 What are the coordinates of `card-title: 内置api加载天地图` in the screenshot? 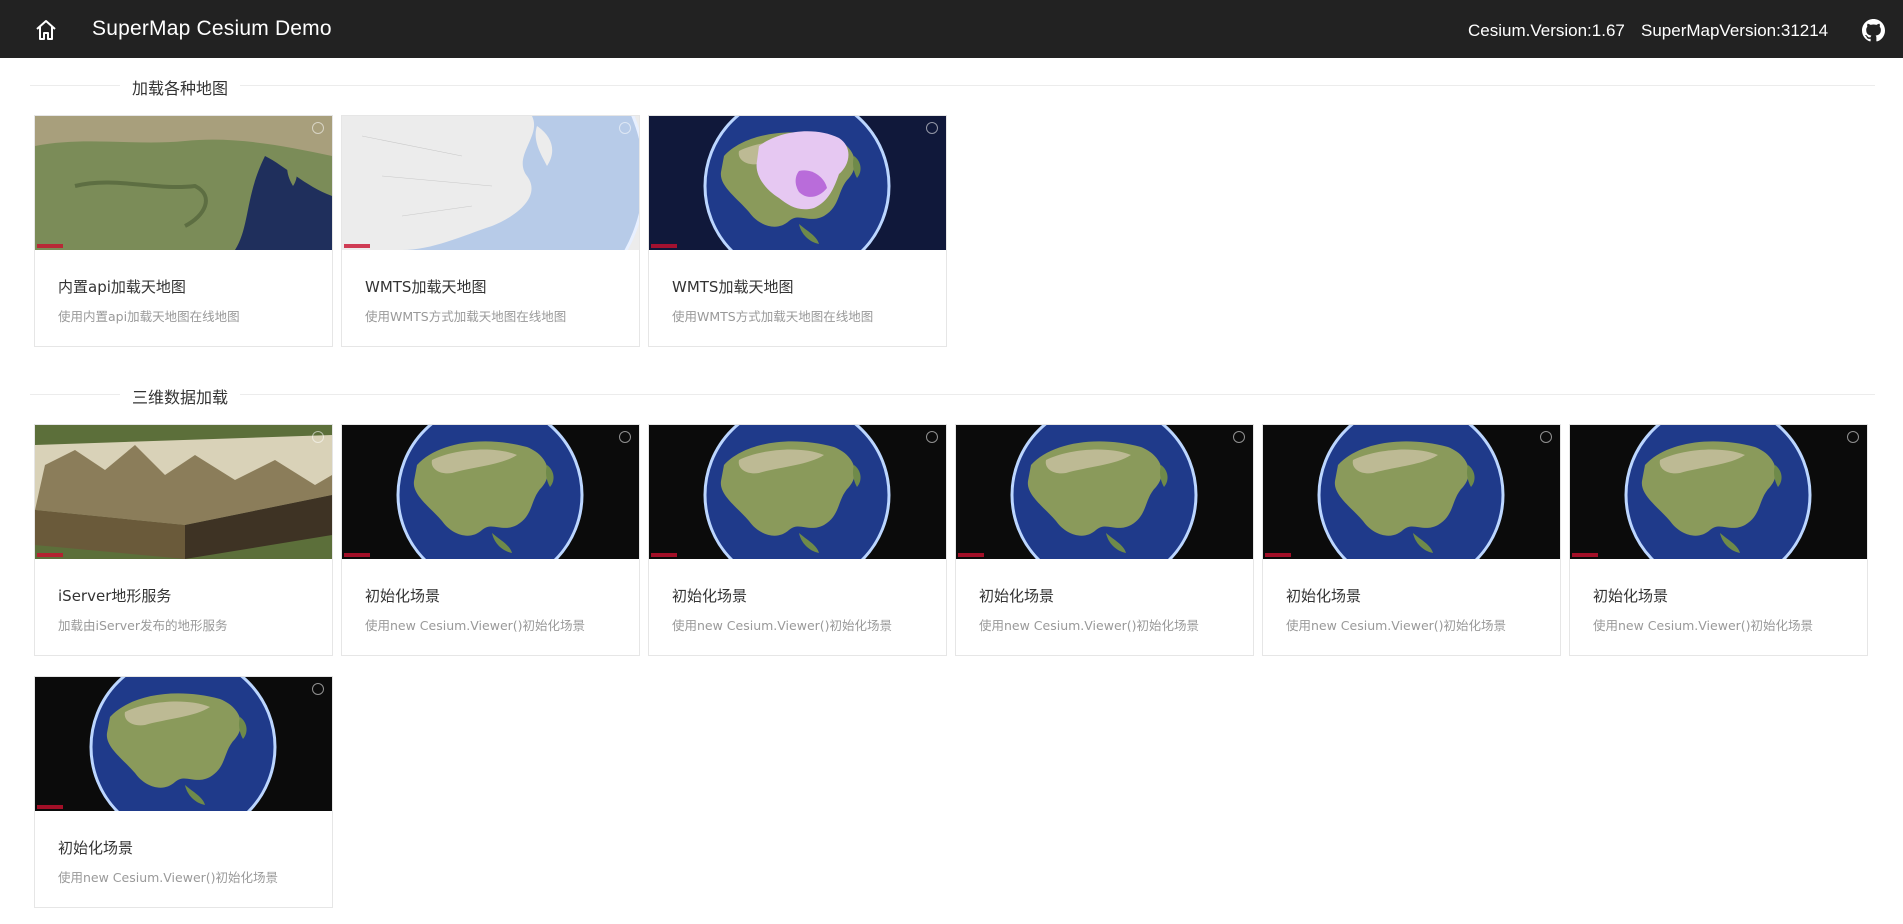 It's located at (122, 286).